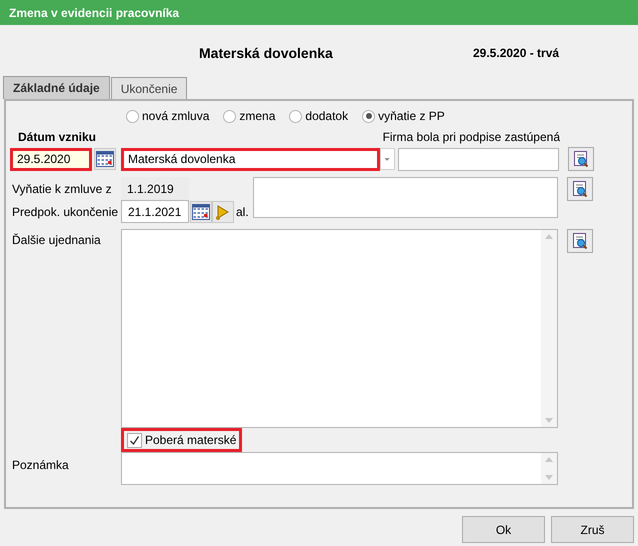 This screenshot has height=546, width=638. I want to click on record-period: 29.5.2020 - trvá, so click(516, 53).